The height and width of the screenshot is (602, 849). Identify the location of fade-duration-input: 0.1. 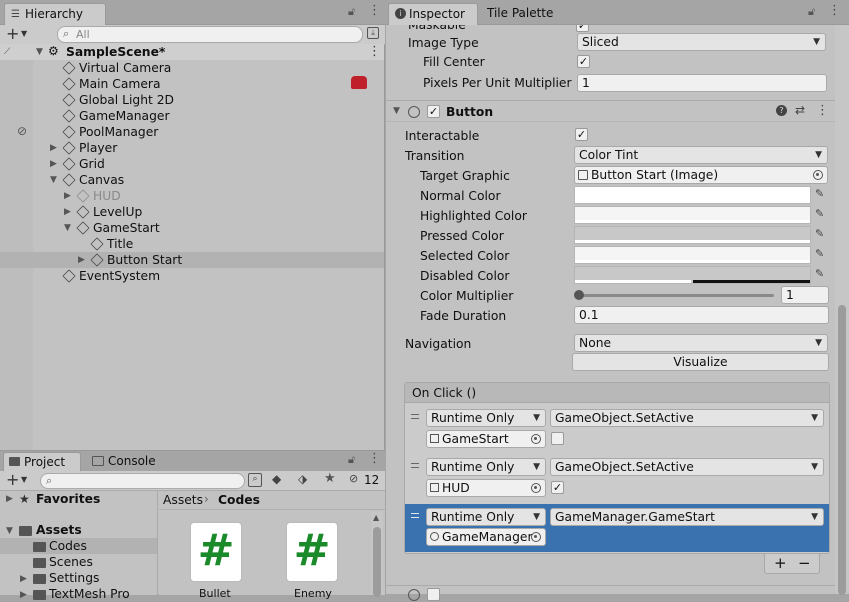
(701, 315).